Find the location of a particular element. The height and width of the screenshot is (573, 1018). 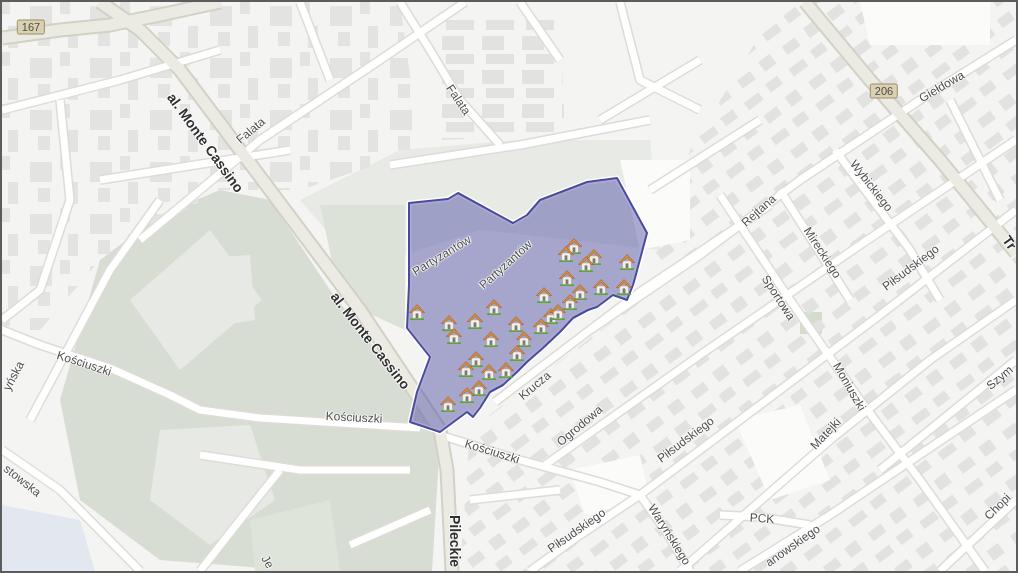

road-number-badge: 206 is located at coordinates (884, 91).